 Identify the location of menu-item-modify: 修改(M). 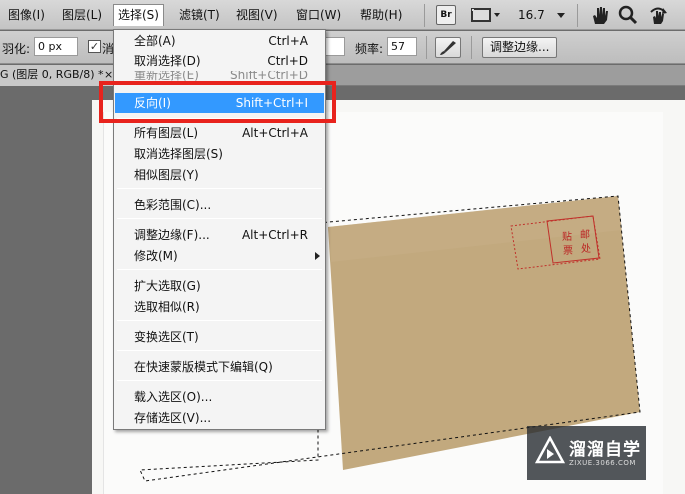
(219, 256).